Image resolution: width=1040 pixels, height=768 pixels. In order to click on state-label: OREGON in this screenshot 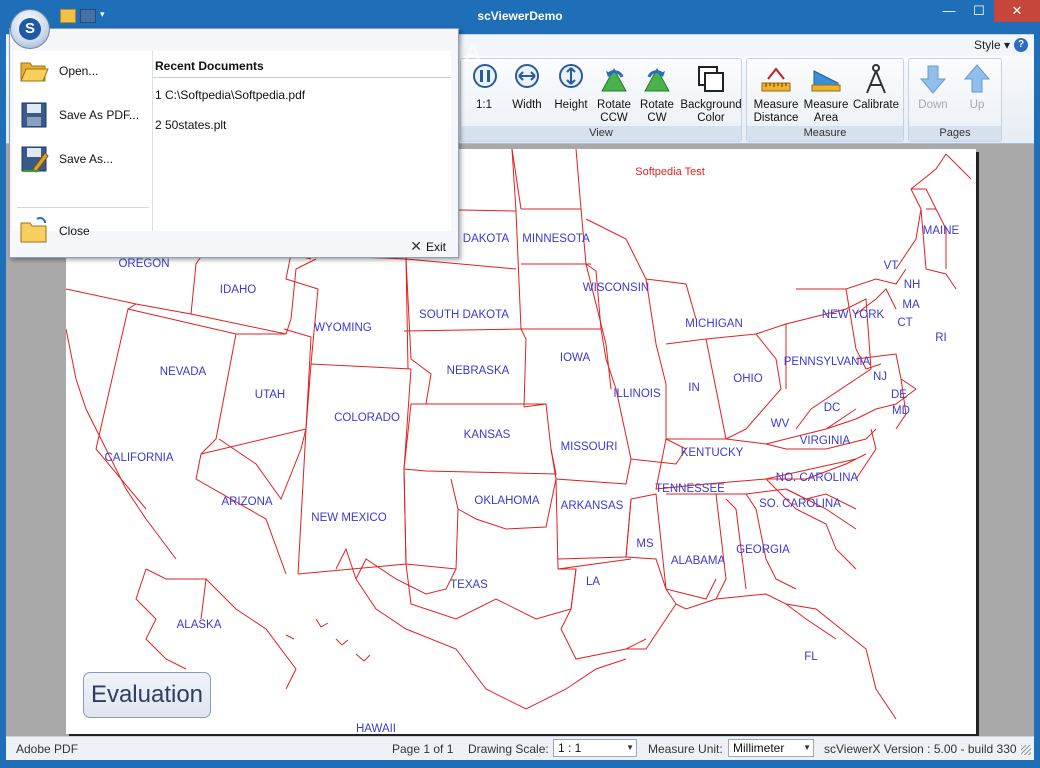, I will do `click(143, 264)`.